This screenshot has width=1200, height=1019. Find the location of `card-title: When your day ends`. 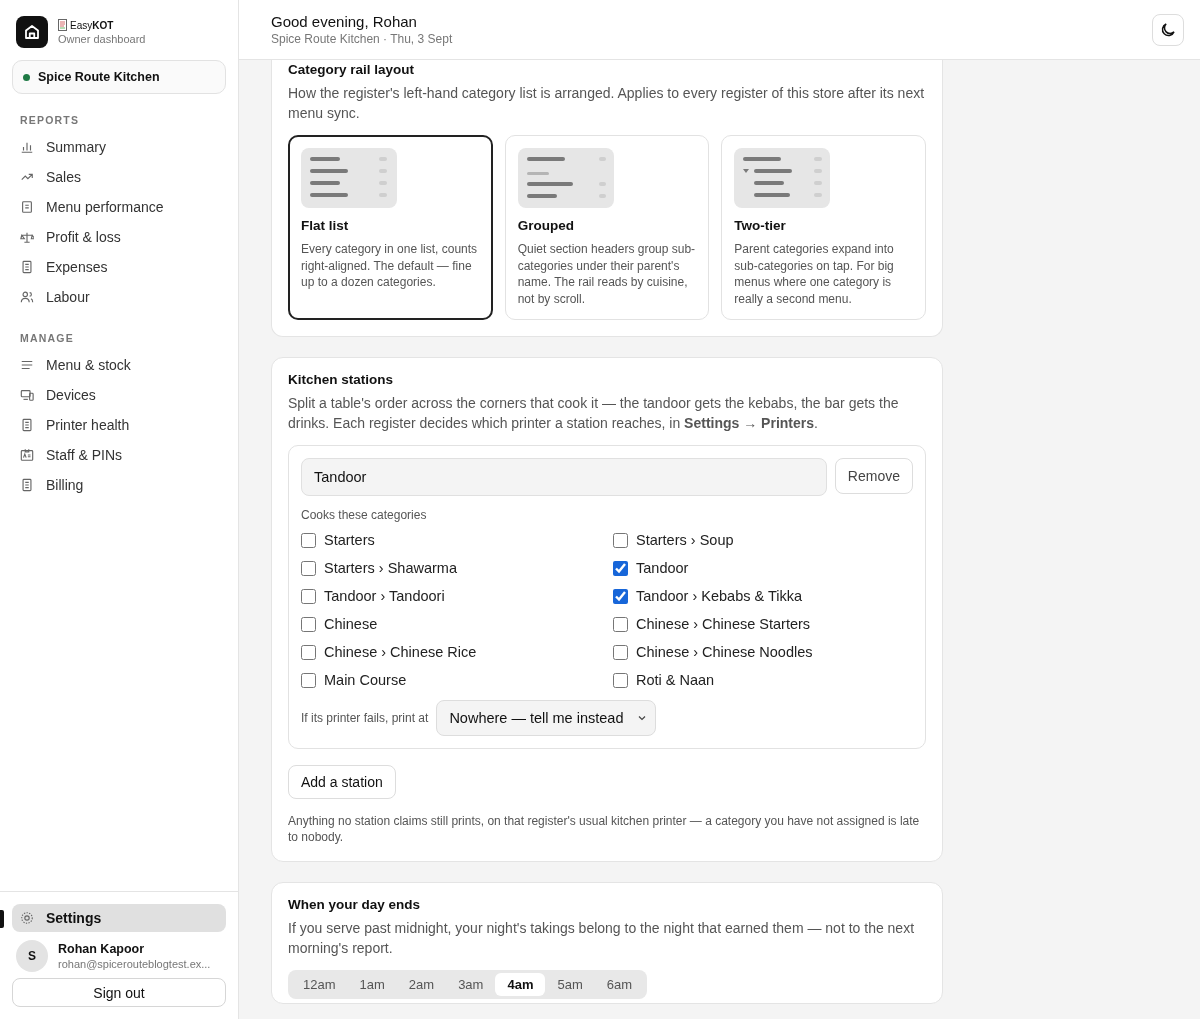

card-title: When your day ends is located at coordinates (355, 904).